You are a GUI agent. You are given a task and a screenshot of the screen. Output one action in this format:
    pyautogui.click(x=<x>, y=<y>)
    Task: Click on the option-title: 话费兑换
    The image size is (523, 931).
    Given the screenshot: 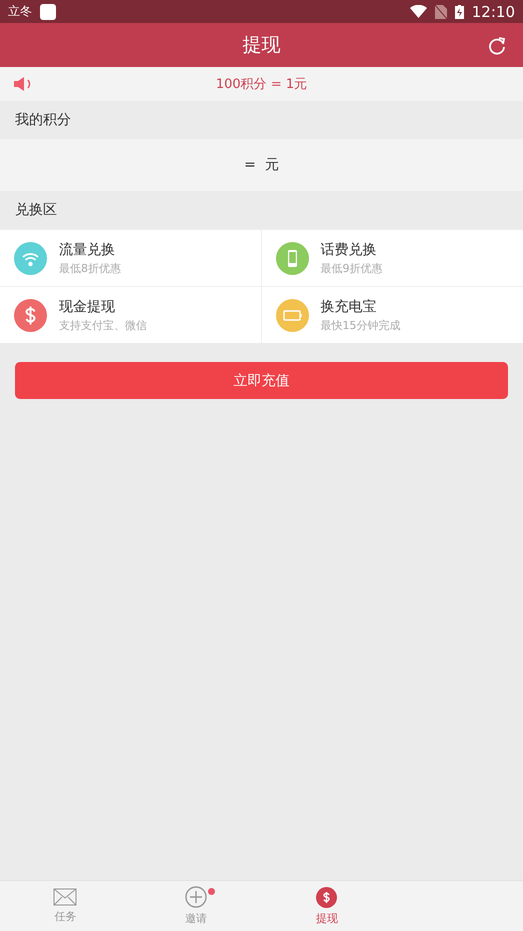 What is the action you would take?
    pyautogui.click(x=351, y=249)
    